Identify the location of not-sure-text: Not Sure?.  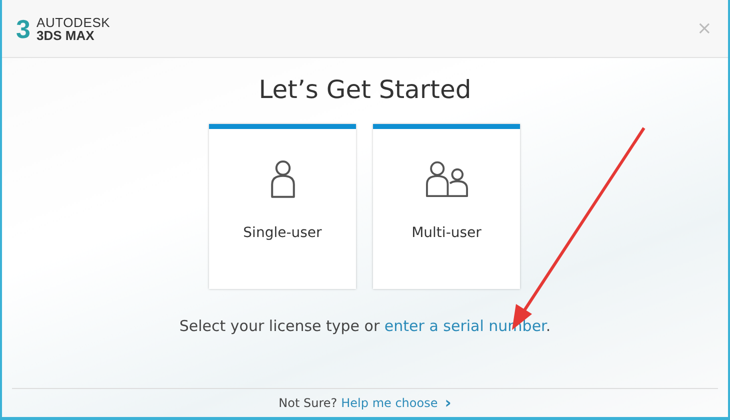
(308, 403).